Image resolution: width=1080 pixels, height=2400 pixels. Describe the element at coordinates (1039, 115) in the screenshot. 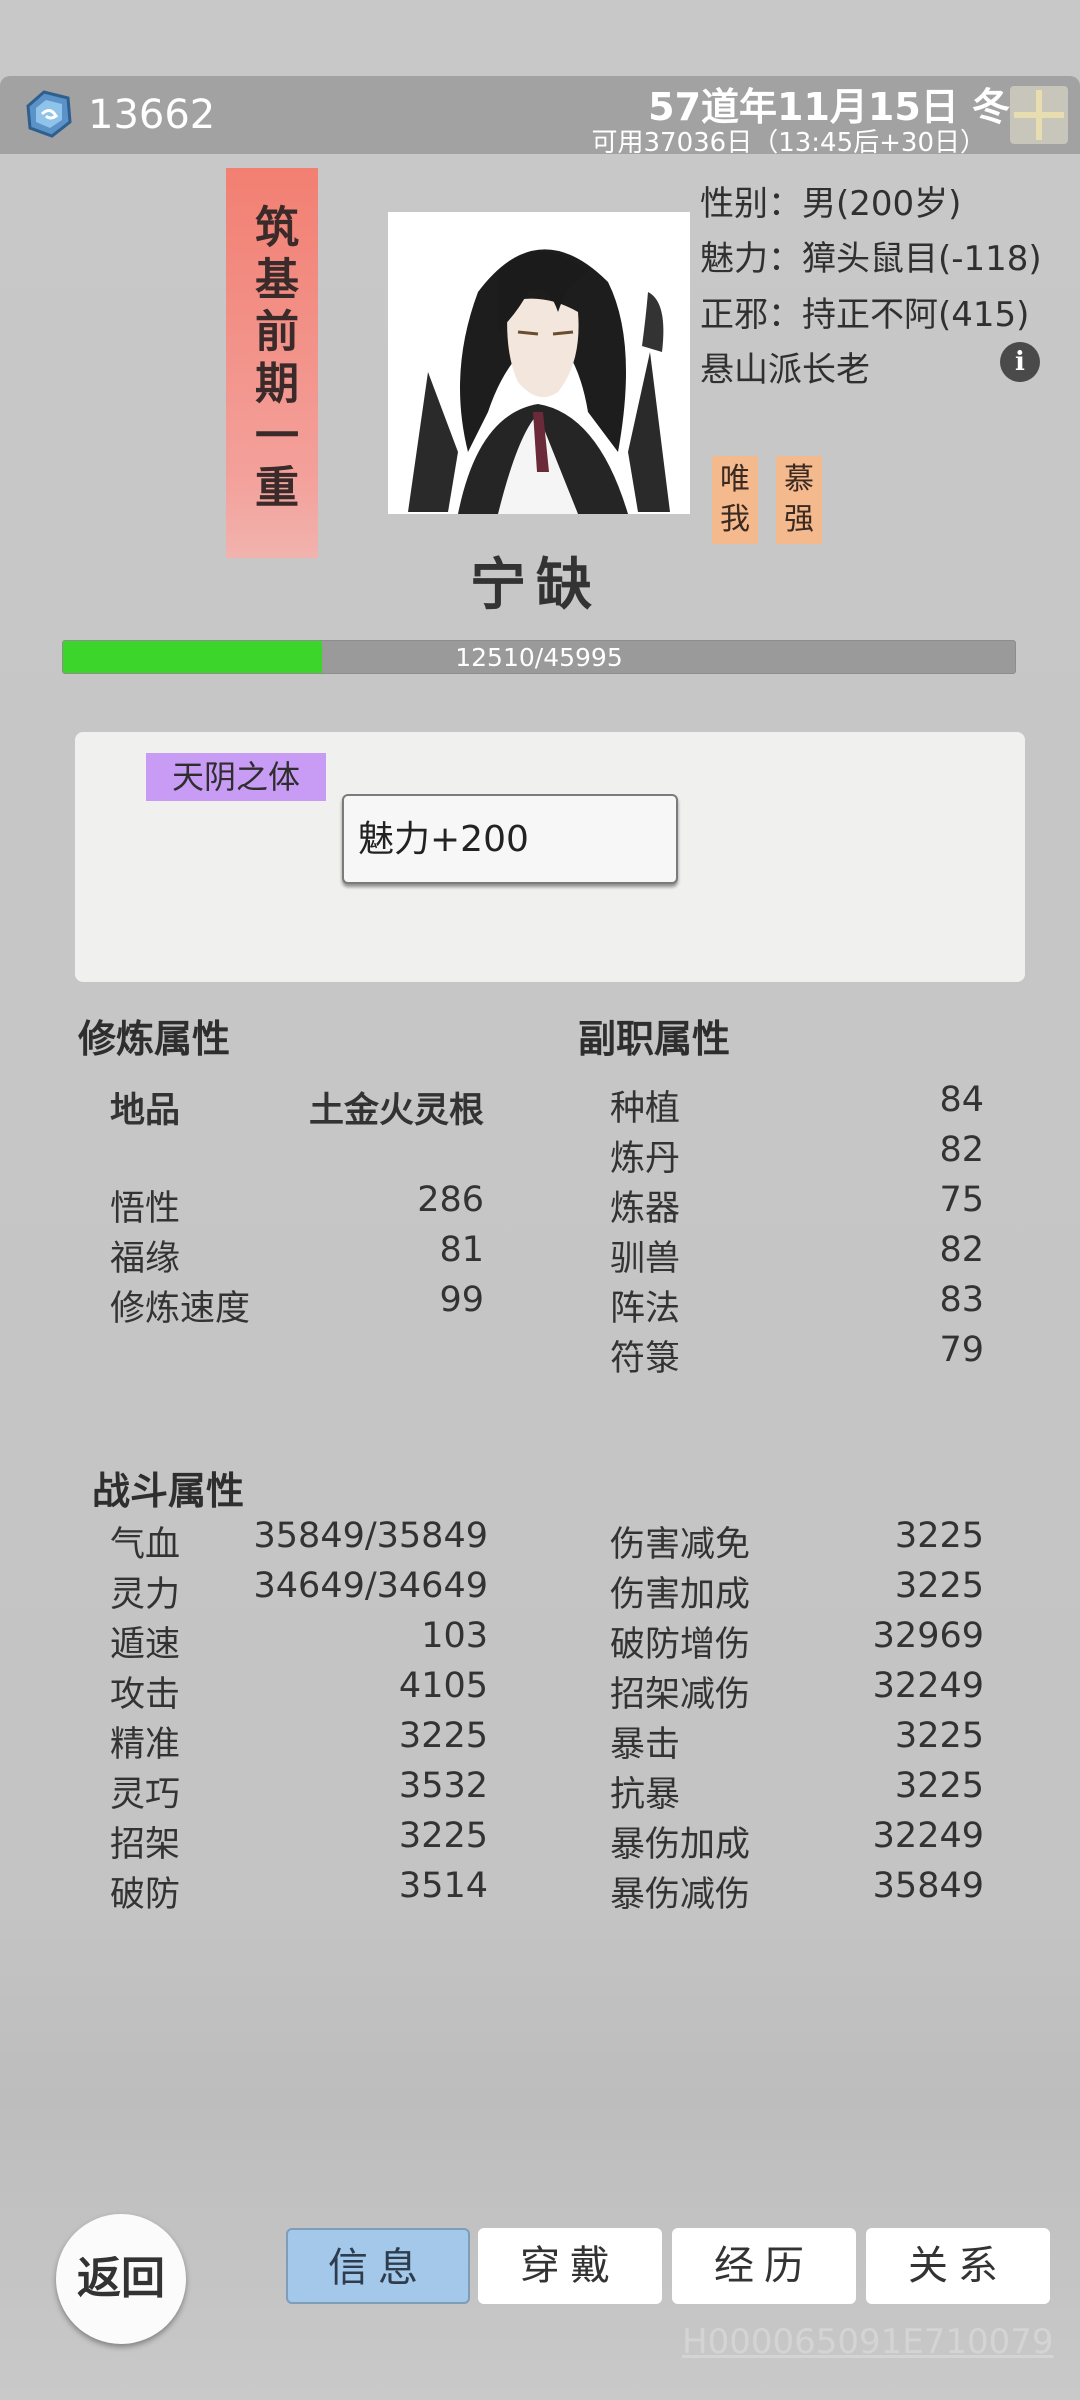

I see `plus-icon` at that location.